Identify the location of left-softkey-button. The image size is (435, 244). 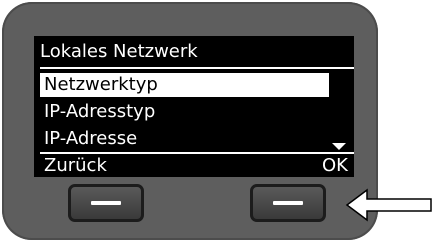
(106, 203).